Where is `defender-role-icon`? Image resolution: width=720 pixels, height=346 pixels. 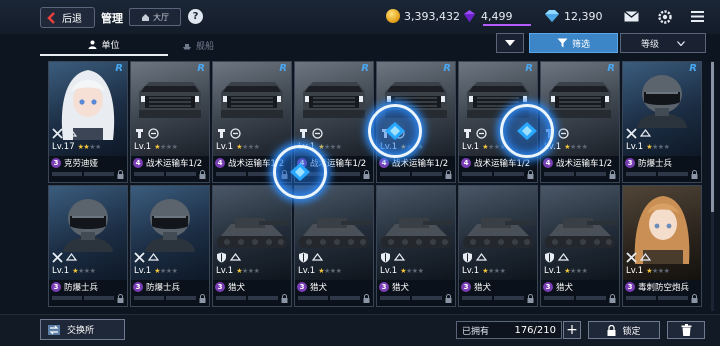
defender-role-icon is located at coordinates (467, 133).